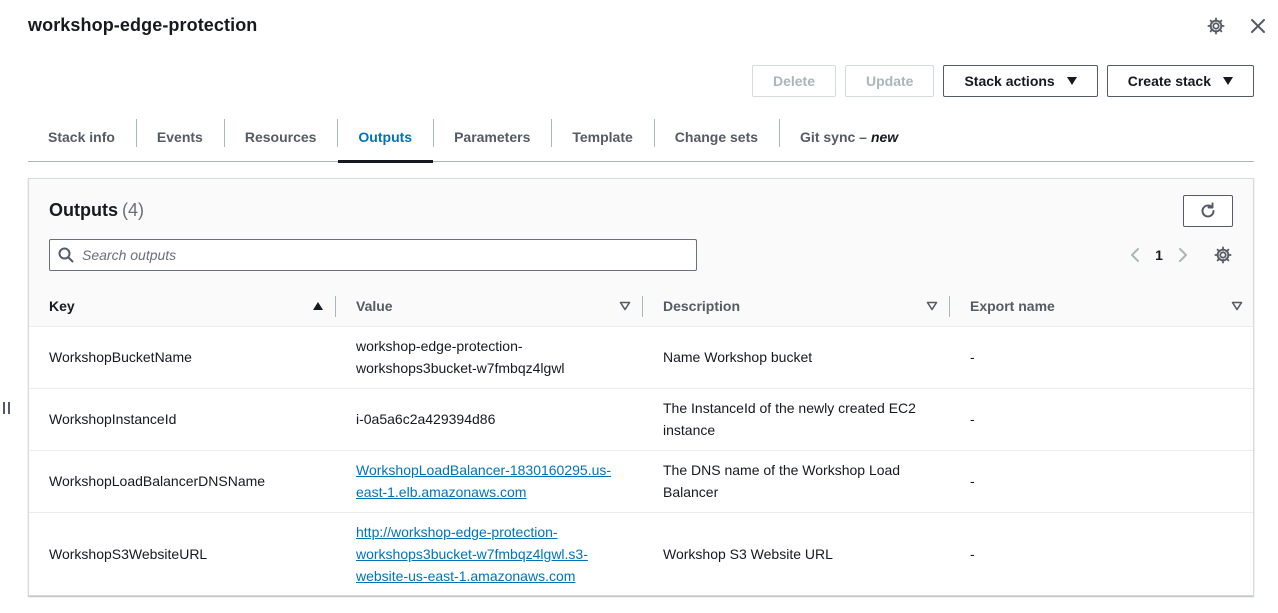 Image resolution: width=1278 pixels, height=613 pixels. What do you see at coordinates (796, 307) in the screenshot?
I see `column-header-description: Description` at bounding box center [796, 307].